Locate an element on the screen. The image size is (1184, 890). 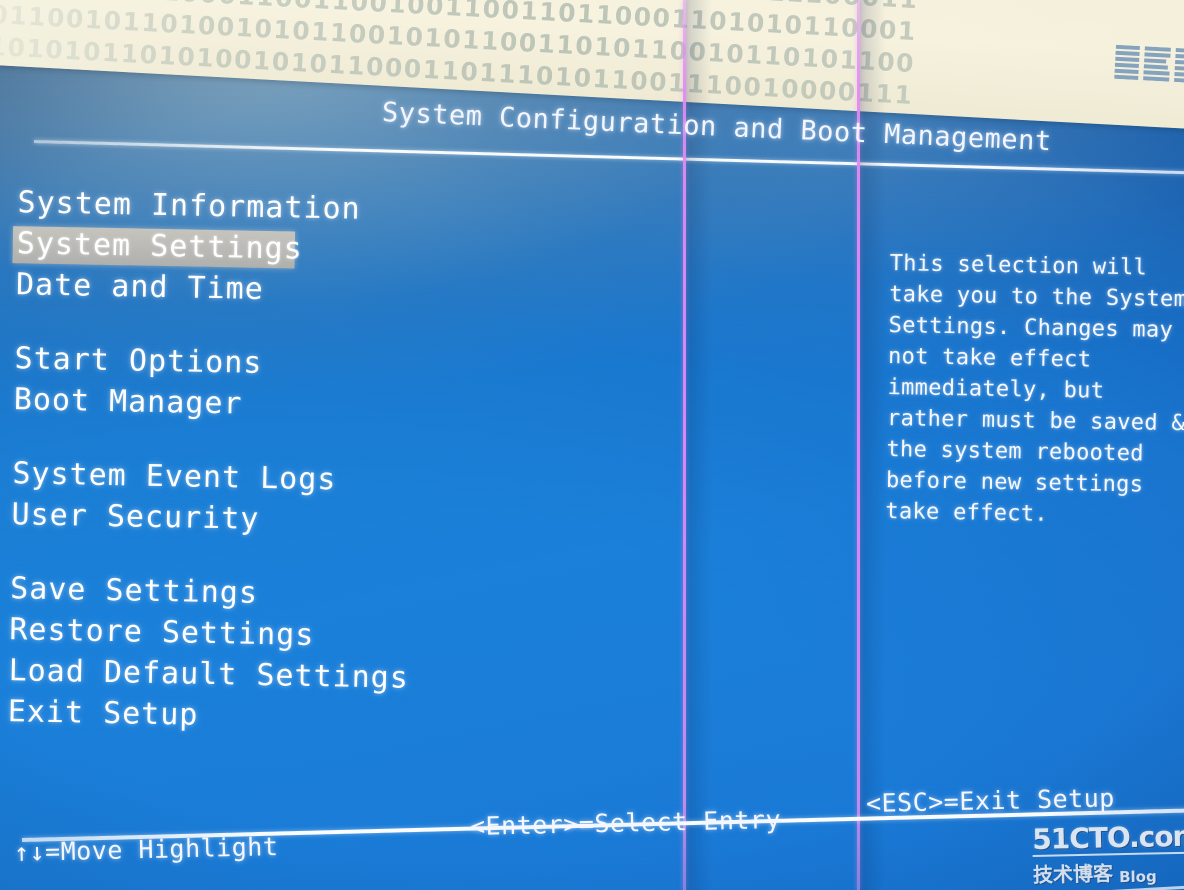
ibm-logo is located at coordinates (1149, 64).